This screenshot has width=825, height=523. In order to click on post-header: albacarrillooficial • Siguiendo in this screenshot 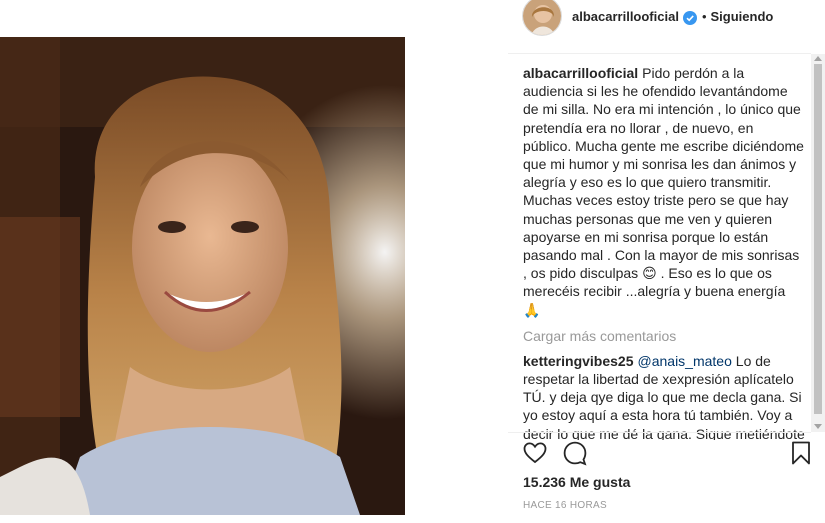, I will do `click(666, 18)`.